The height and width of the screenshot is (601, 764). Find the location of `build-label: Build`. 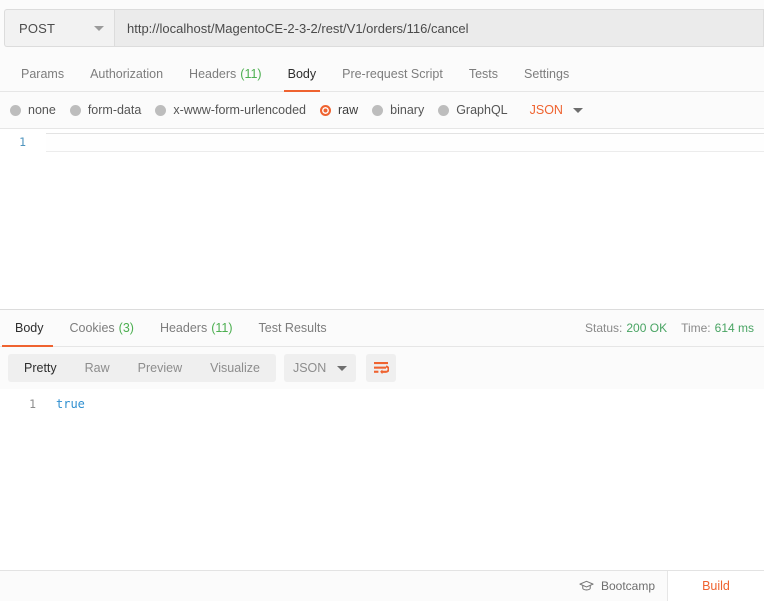

build-label: Build is located at coordinates (716, 586).